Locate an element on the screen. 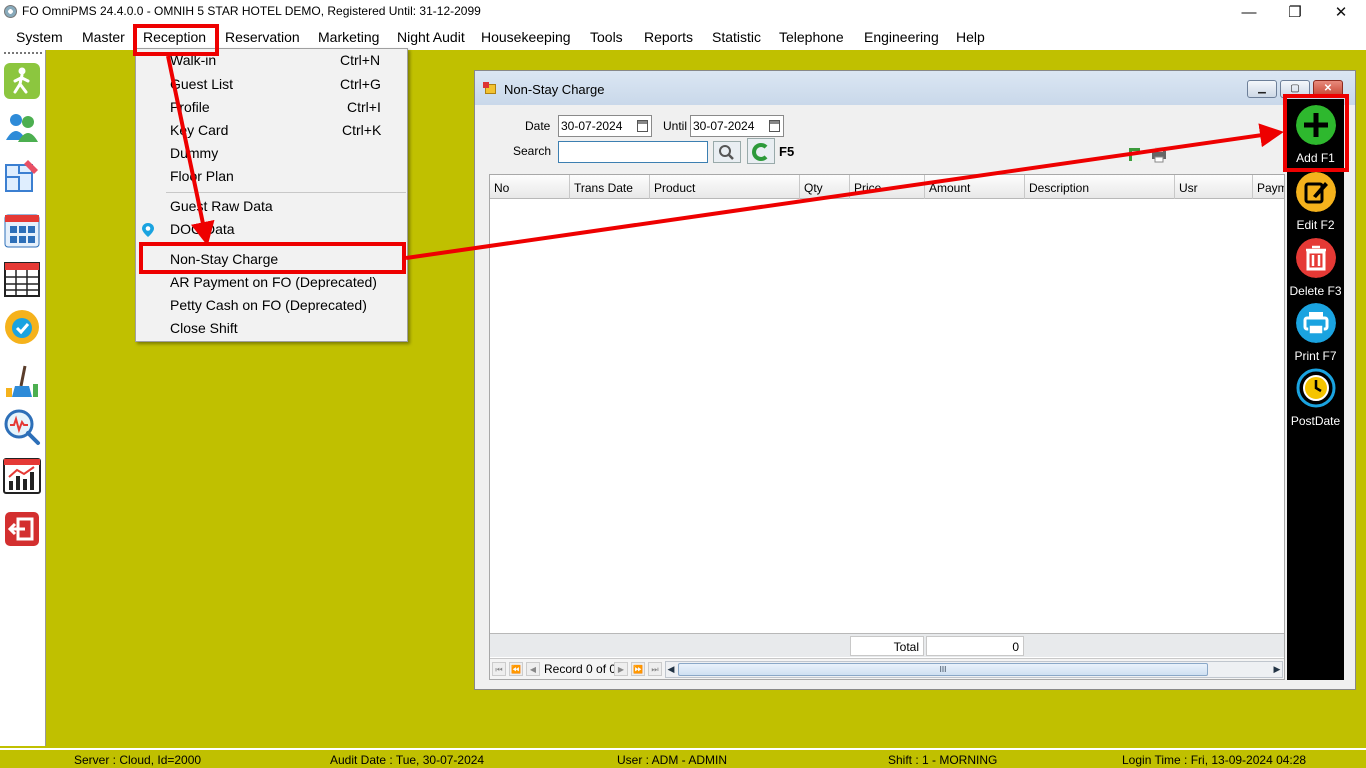 This screenshot has width=1366, height=768. record-navigator: ⏮ ⏪ ◀ Record 0 of 0 ▶ ⏩ ⏭ ◀ III ▶ is located at coordinates (887, 668).